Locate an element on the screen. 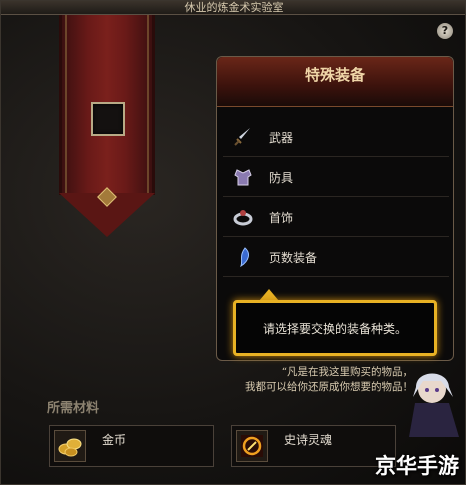  equipment-slot is located at coordinates (108, 119).